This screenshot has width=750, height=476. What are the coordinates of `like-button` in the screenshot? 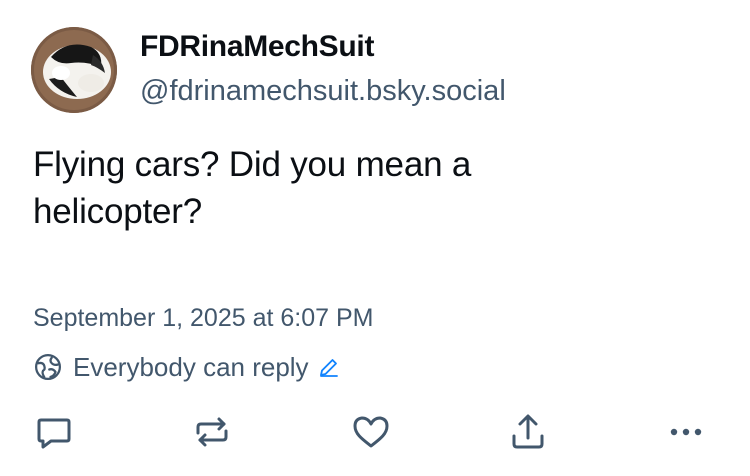 It's located at (371, 432).